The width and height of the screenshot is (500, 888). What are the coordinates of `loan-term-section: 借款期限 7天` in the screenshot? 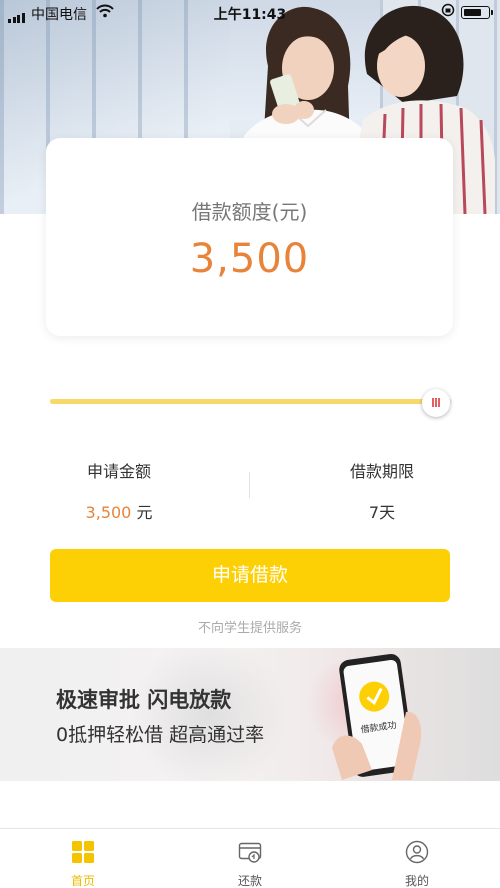 It's located at (382, 490).